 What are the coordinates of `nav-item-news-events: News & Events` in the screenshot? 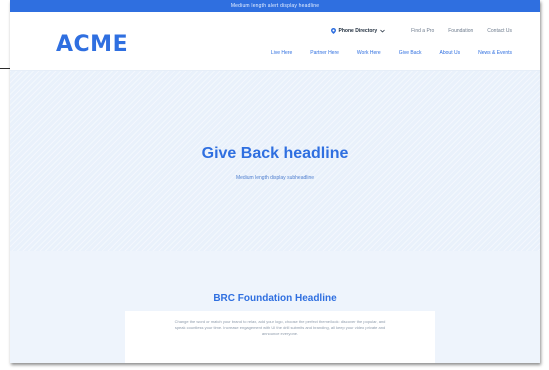 It's located at (495, 53).